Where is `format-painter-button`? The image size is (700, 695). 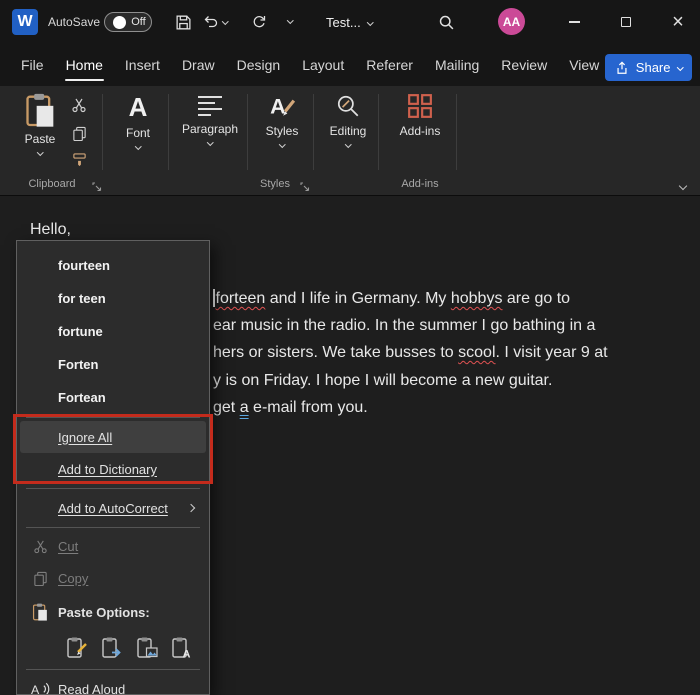
format-painter-button is located at coordinates (79, 159).